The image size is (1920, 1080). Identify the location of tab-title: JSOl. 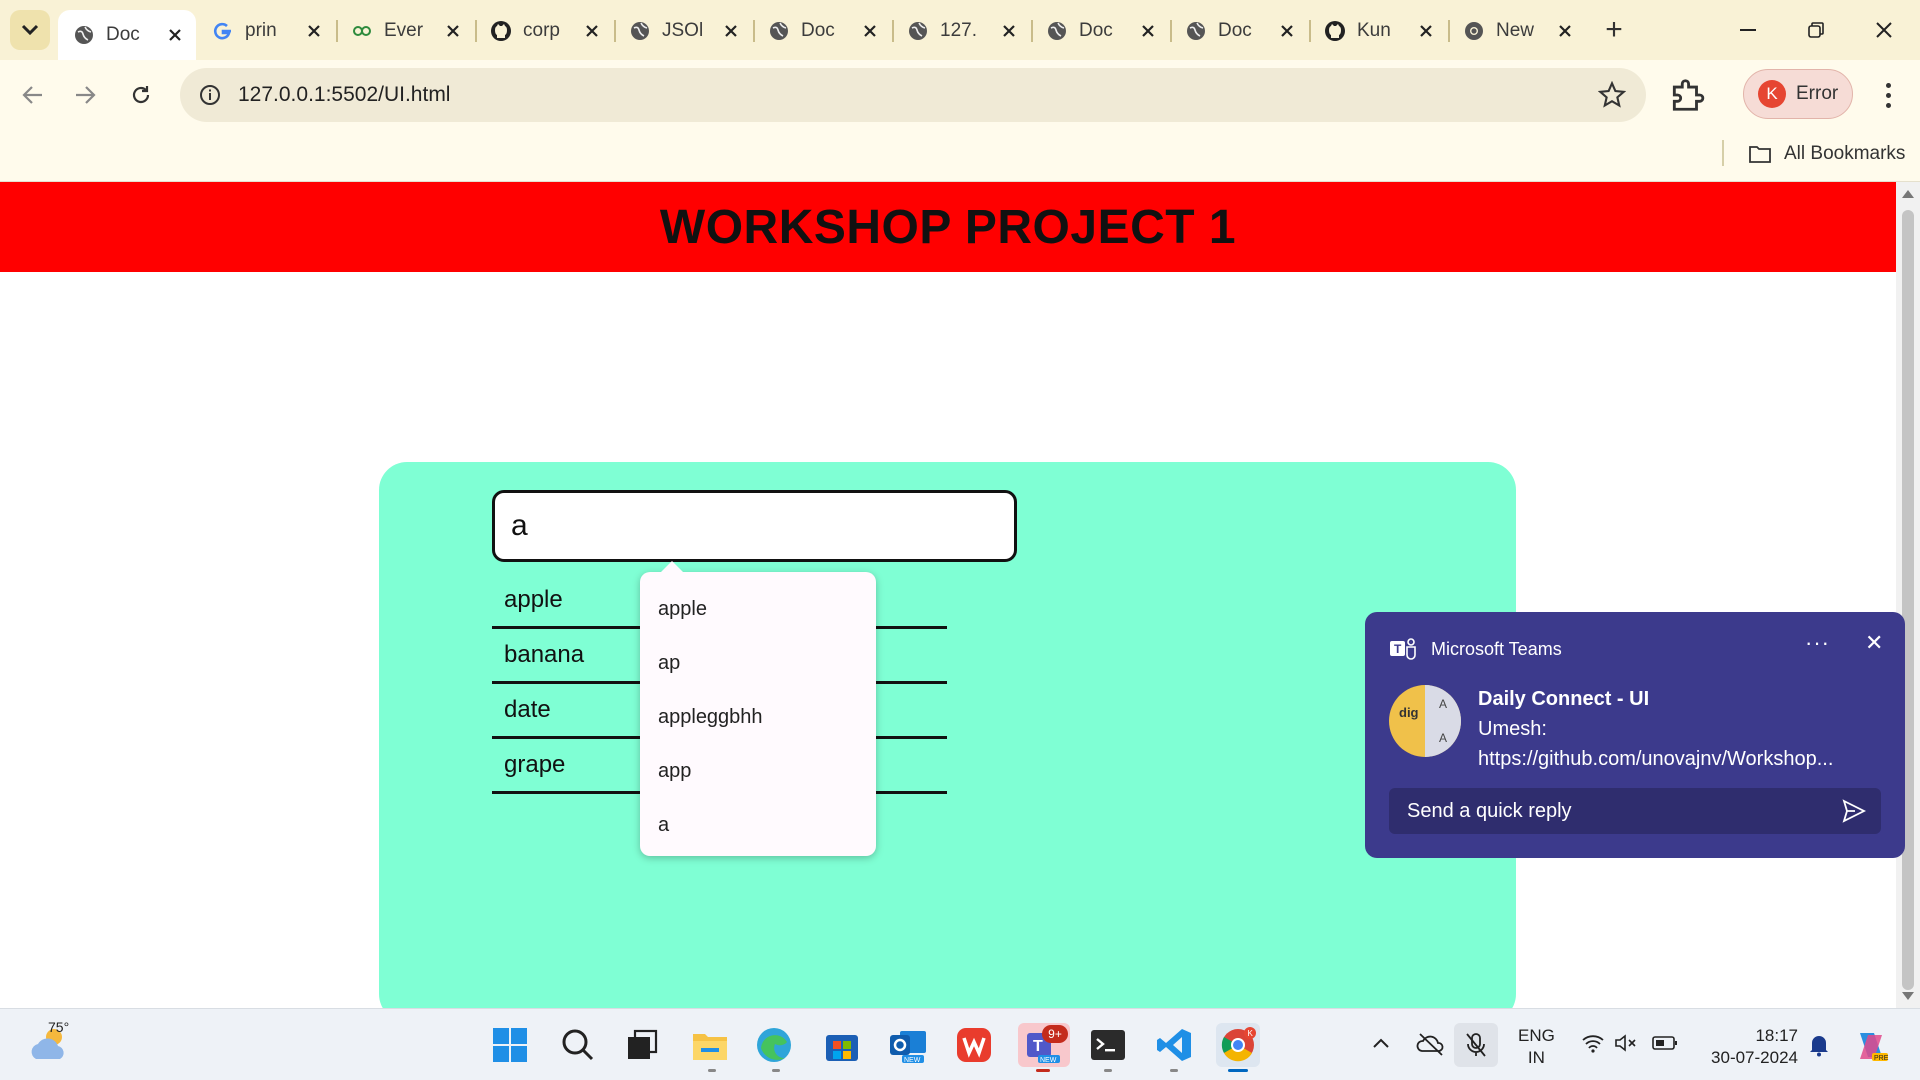
(683, 30).